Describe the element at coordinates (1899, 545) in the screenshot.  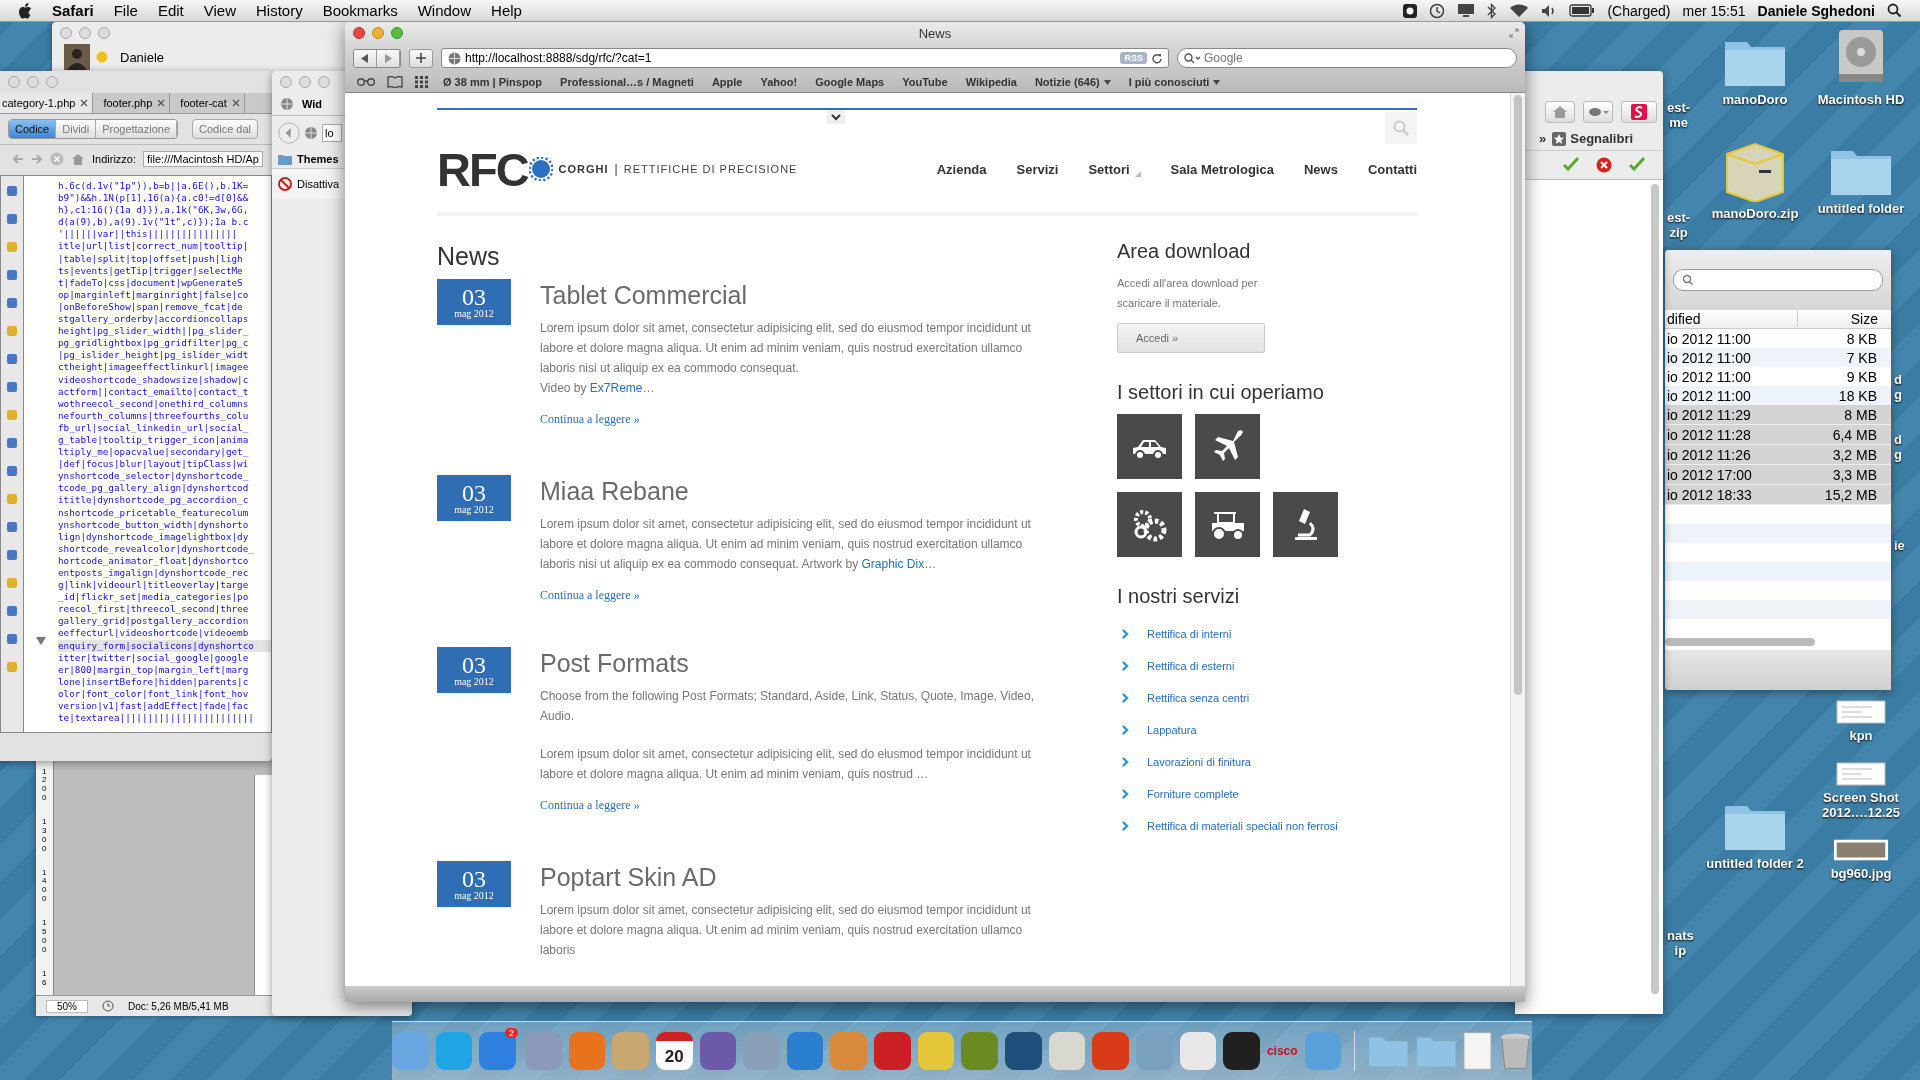
I see `icon-label: ie` at that location.